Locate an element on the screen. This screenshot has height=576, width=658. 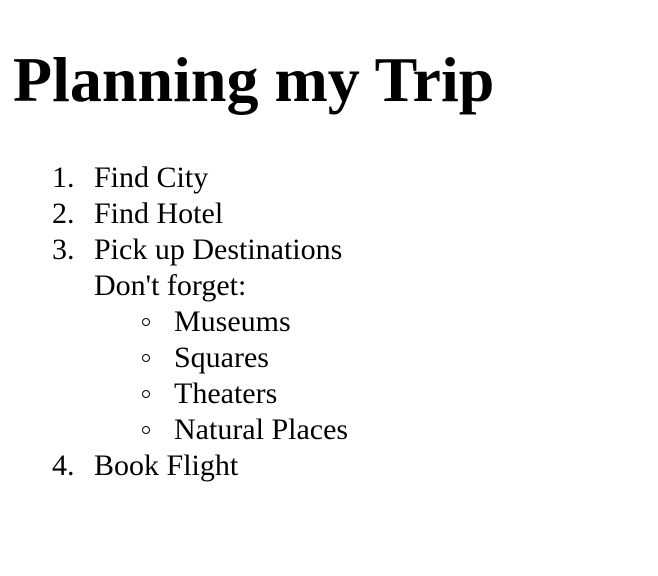
destinations-sublist: Museums Squares Theaters Natural Places is located at coordinates (221, 376).